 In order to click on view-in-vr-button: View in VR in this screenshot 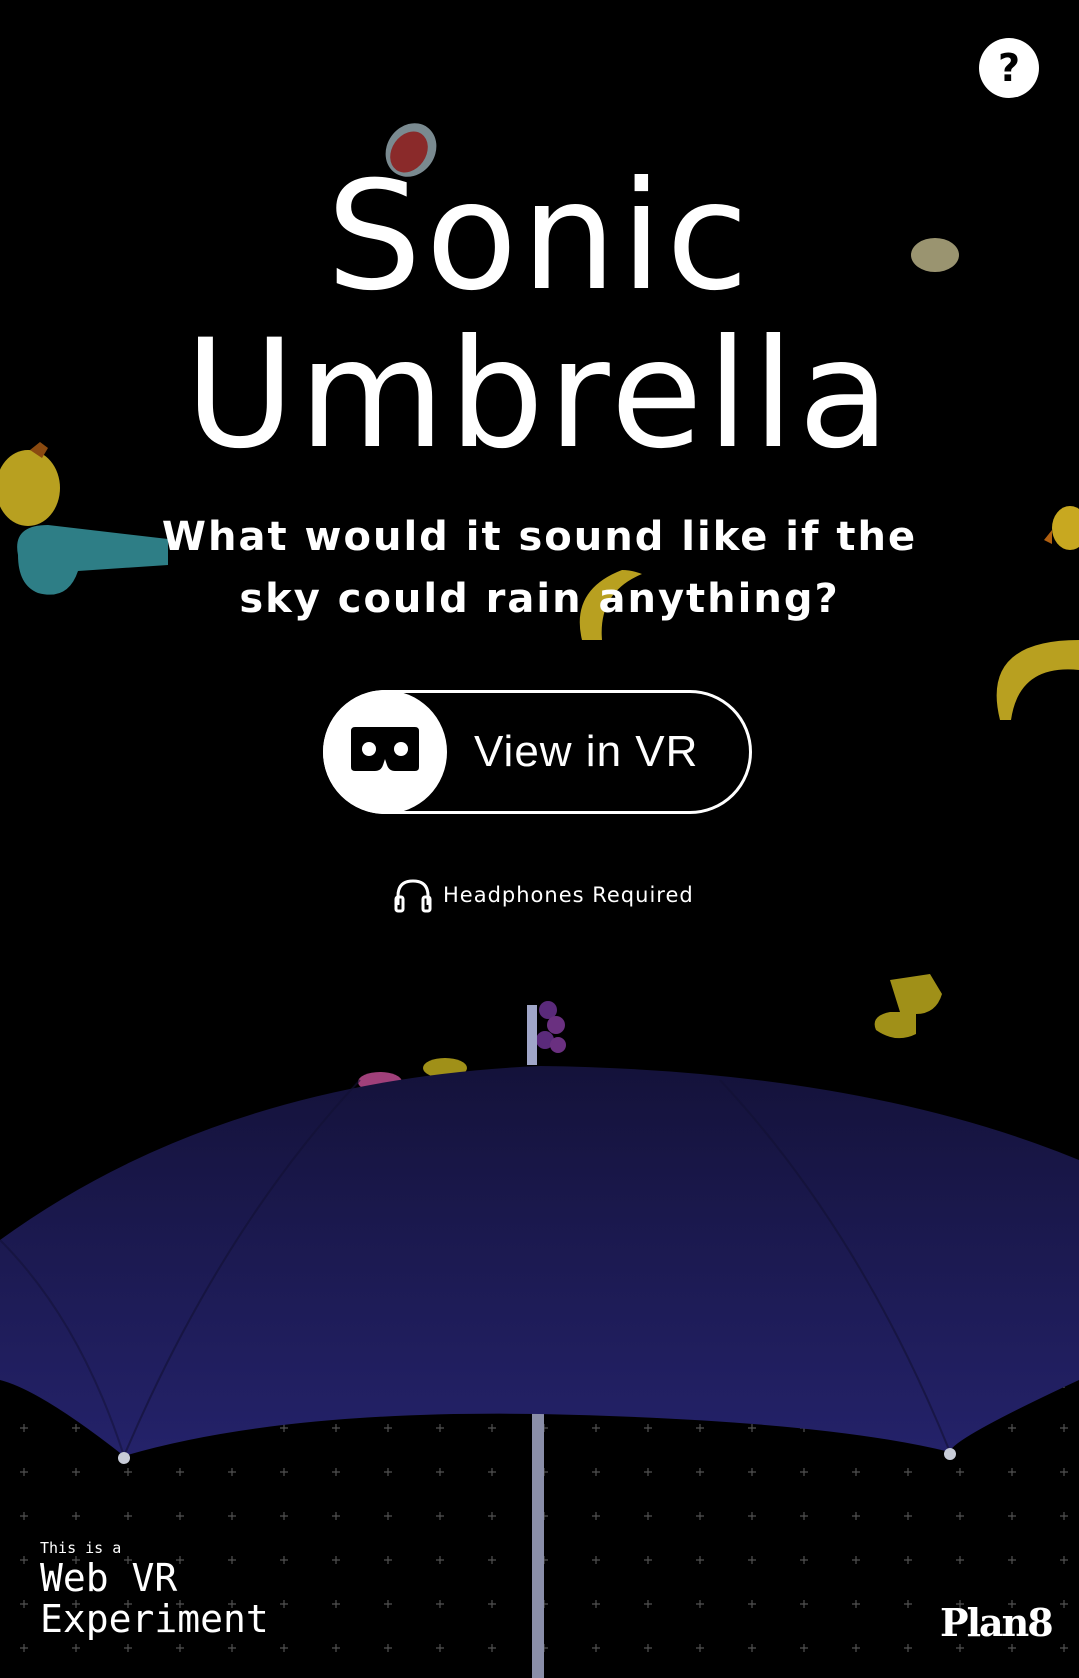, I will do `click(537, 752)`.